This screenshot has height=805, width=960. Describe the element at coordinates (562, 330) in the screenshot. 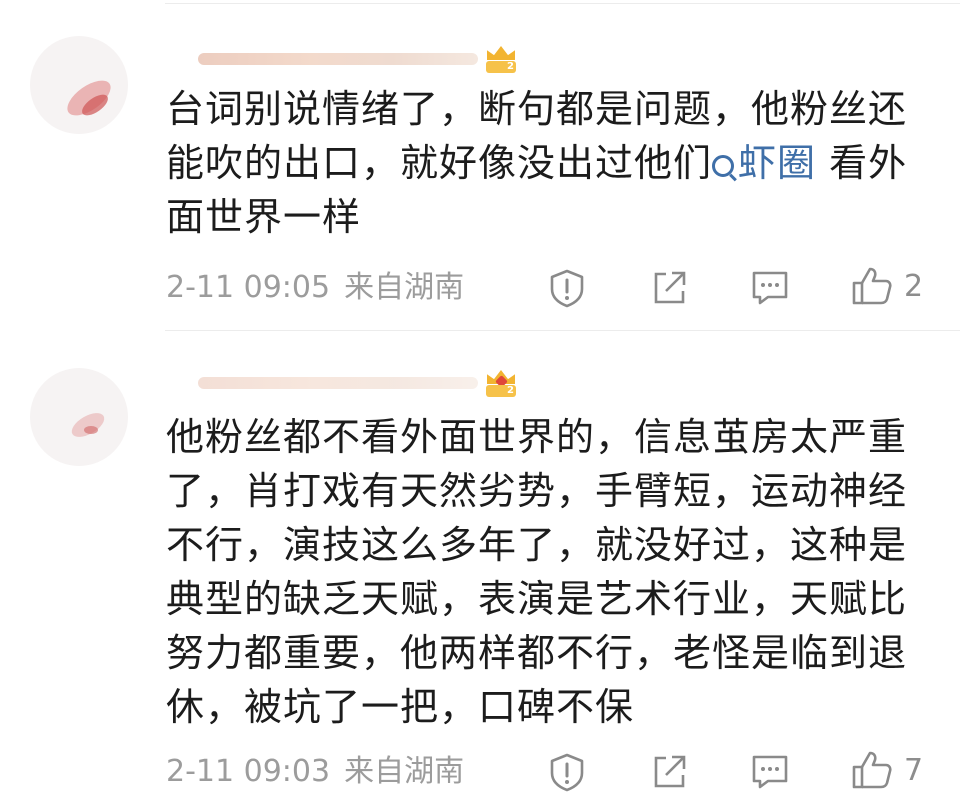

I see `comment-divider` at that location.